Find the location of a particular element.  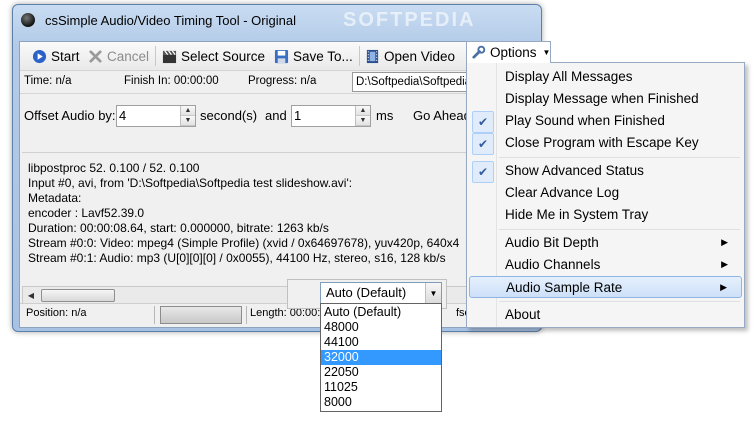

offset-ms-value: 1 is located at coordinates (298, 115).